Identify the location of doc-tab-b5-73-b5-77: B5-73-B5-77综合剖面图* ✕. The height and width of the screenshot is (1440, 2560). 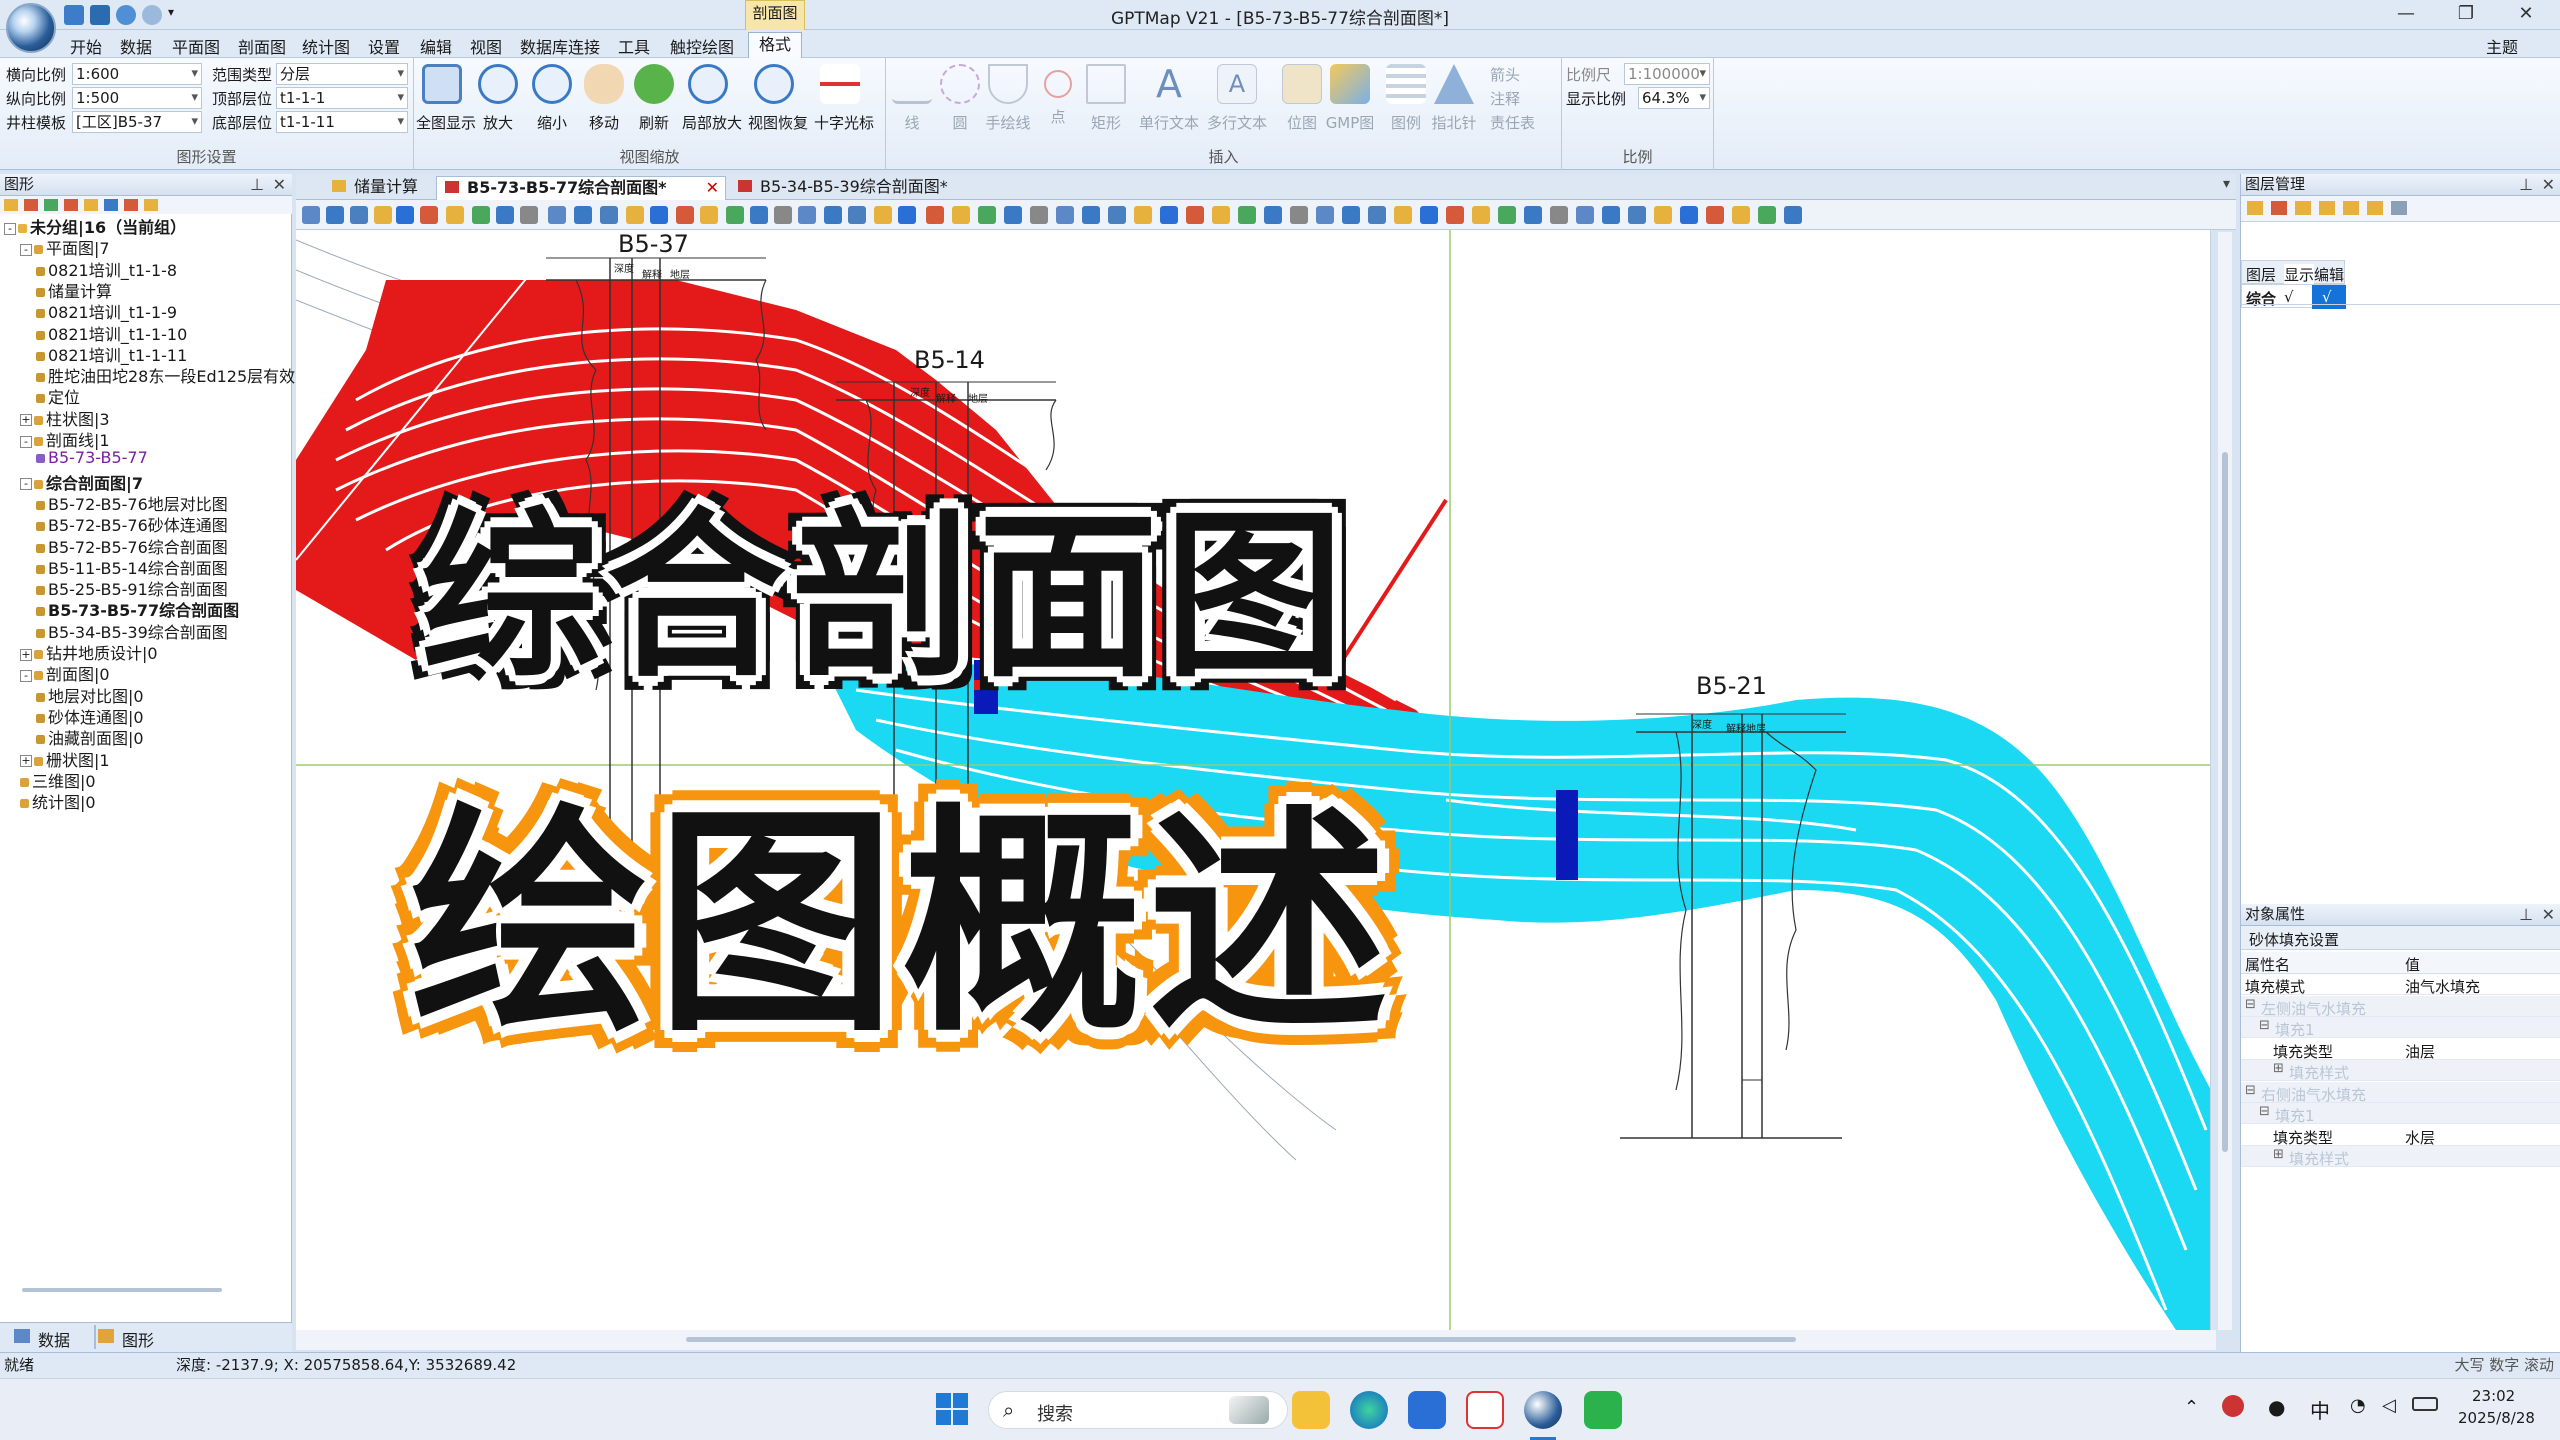
(581, 188).